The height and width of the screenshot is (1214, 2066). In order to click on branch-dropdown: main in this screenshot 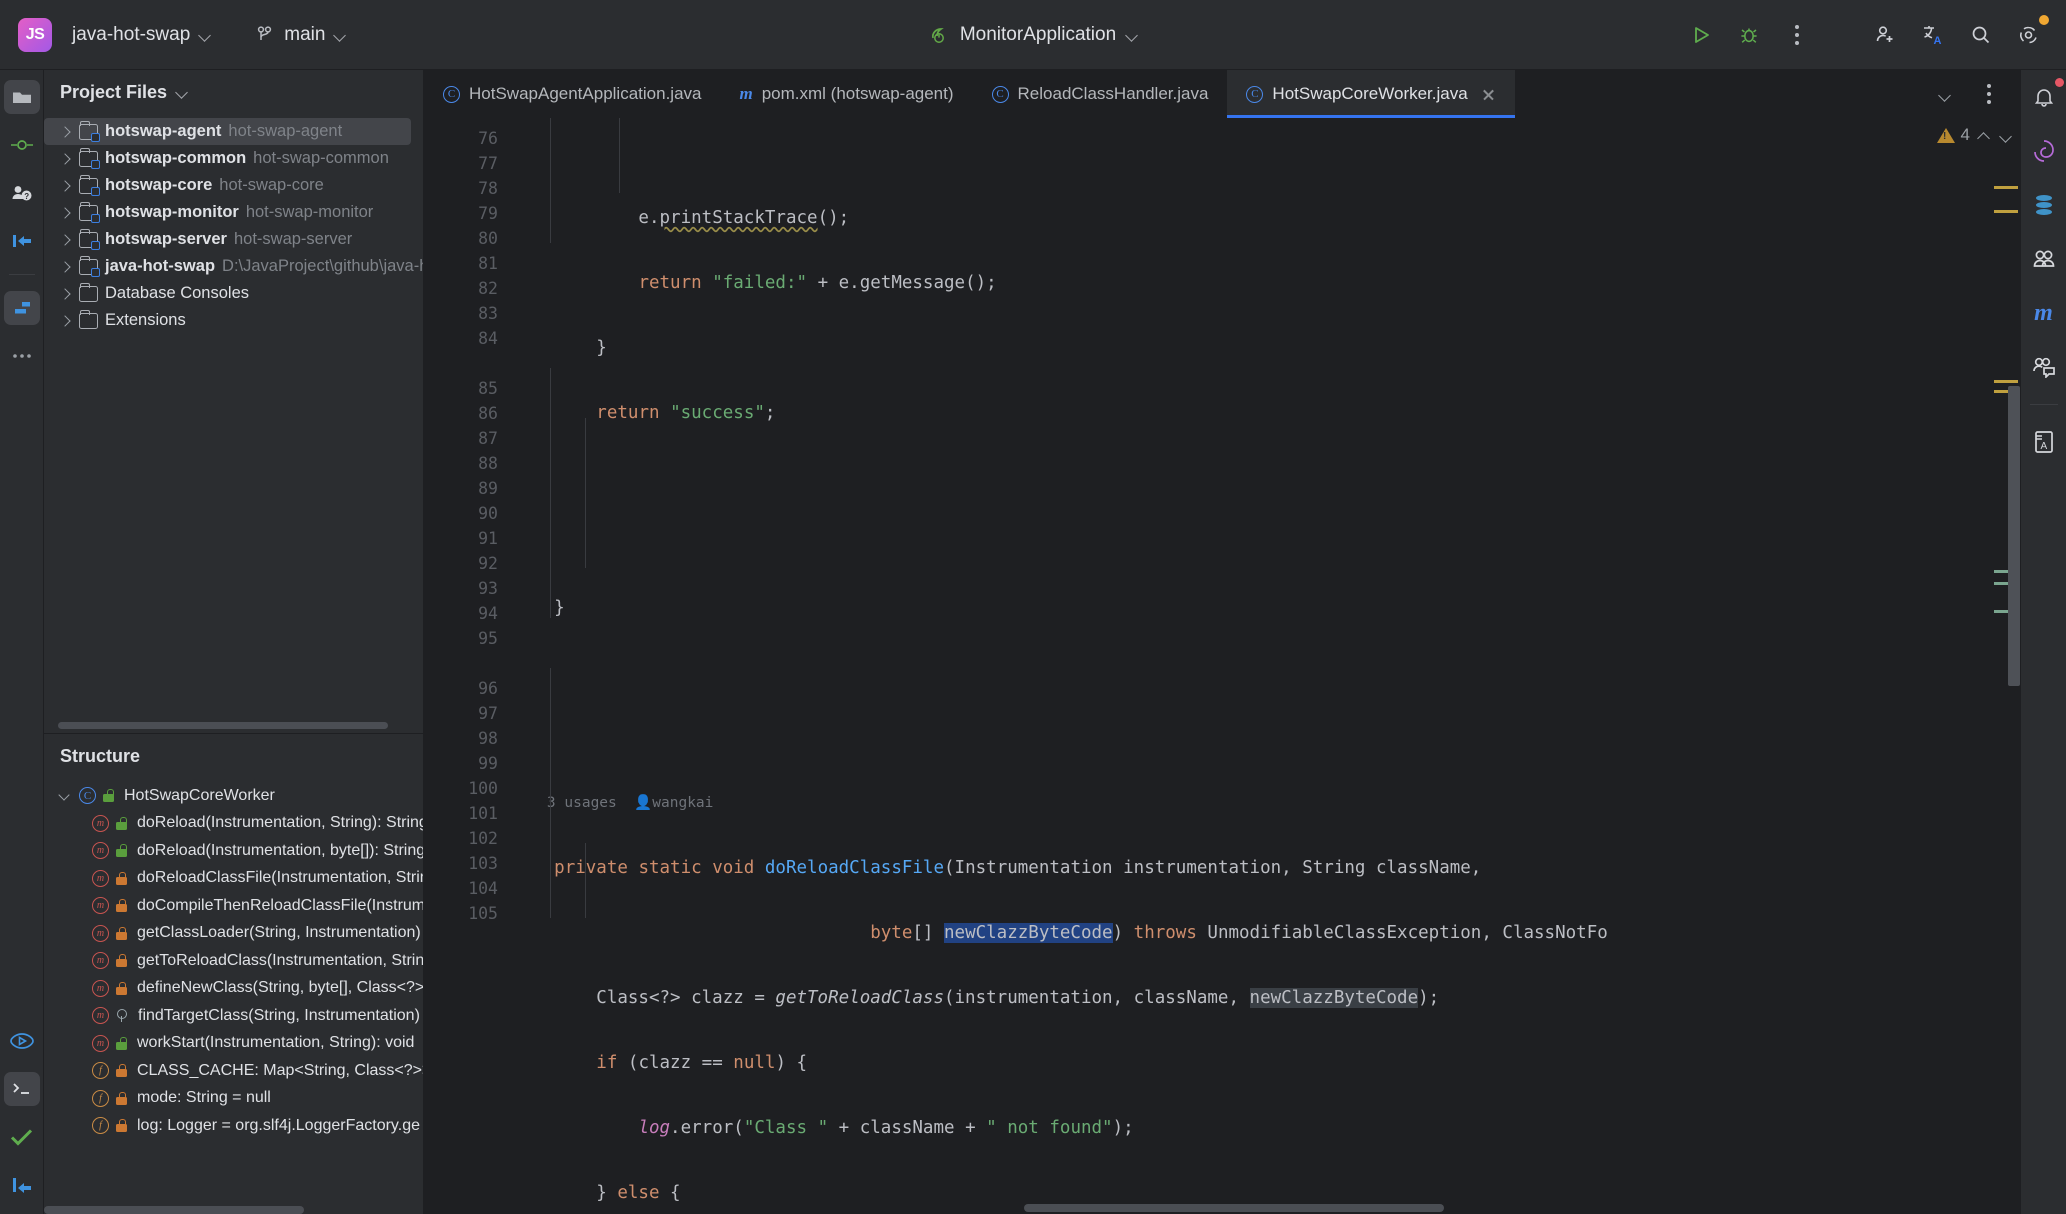, I will do `click(300, 35)`.